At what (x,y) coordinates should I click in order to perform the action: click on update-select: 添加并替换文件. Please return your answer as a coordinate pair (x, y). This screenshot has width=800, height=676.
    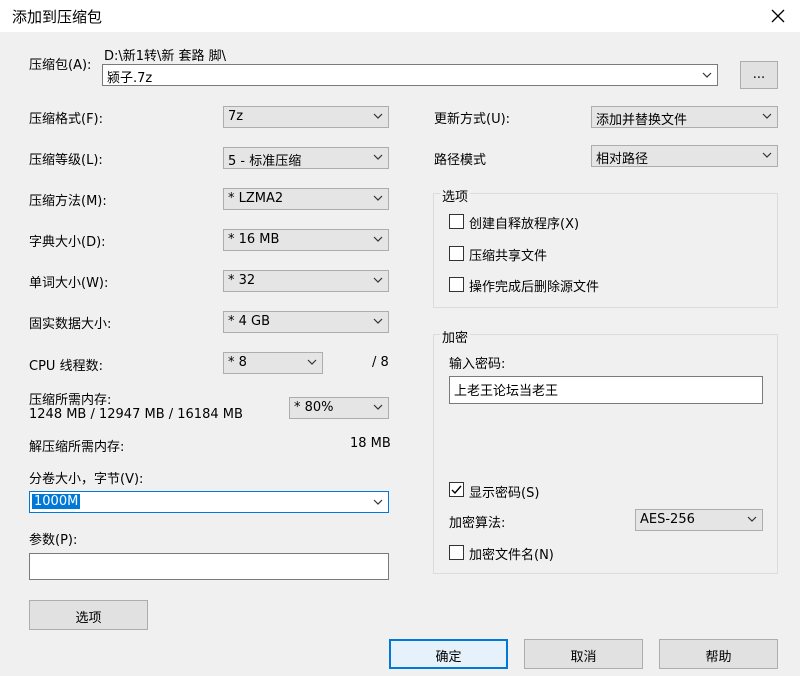
    Looking at the image, I should click on (684, 117).